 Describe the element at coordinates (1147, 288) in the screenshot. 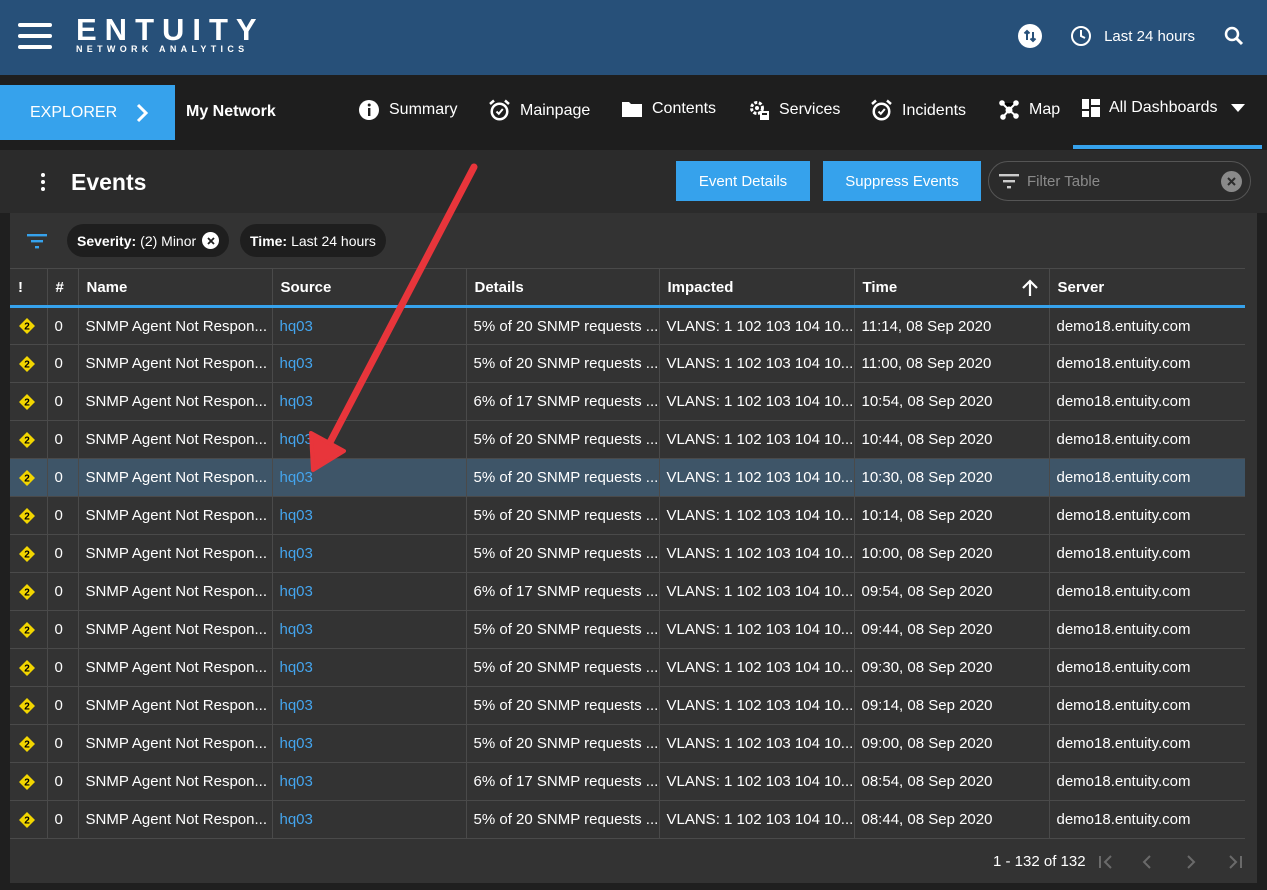

I see `column-header-server: Server` at that location.